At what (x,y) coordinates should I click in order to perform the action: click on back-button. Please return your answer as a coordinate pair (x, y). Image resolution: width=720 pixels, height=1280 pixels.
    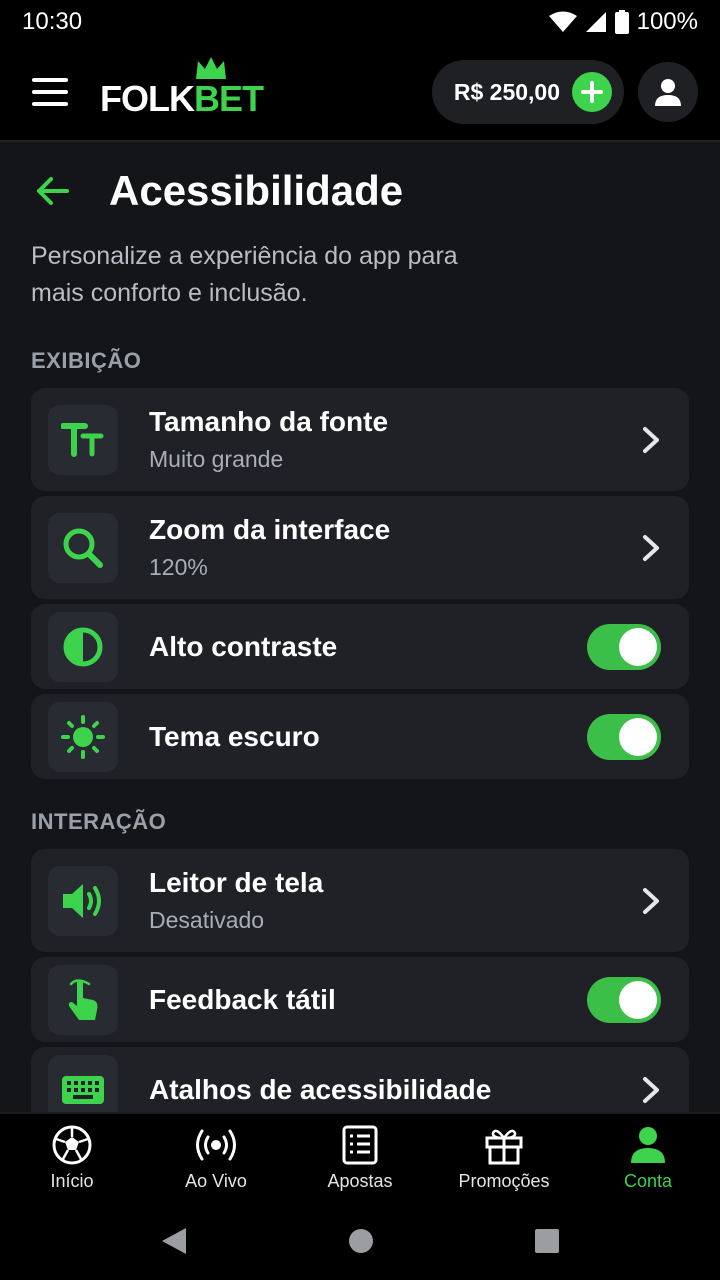
    Looking at the image, I should click on (57, 191).